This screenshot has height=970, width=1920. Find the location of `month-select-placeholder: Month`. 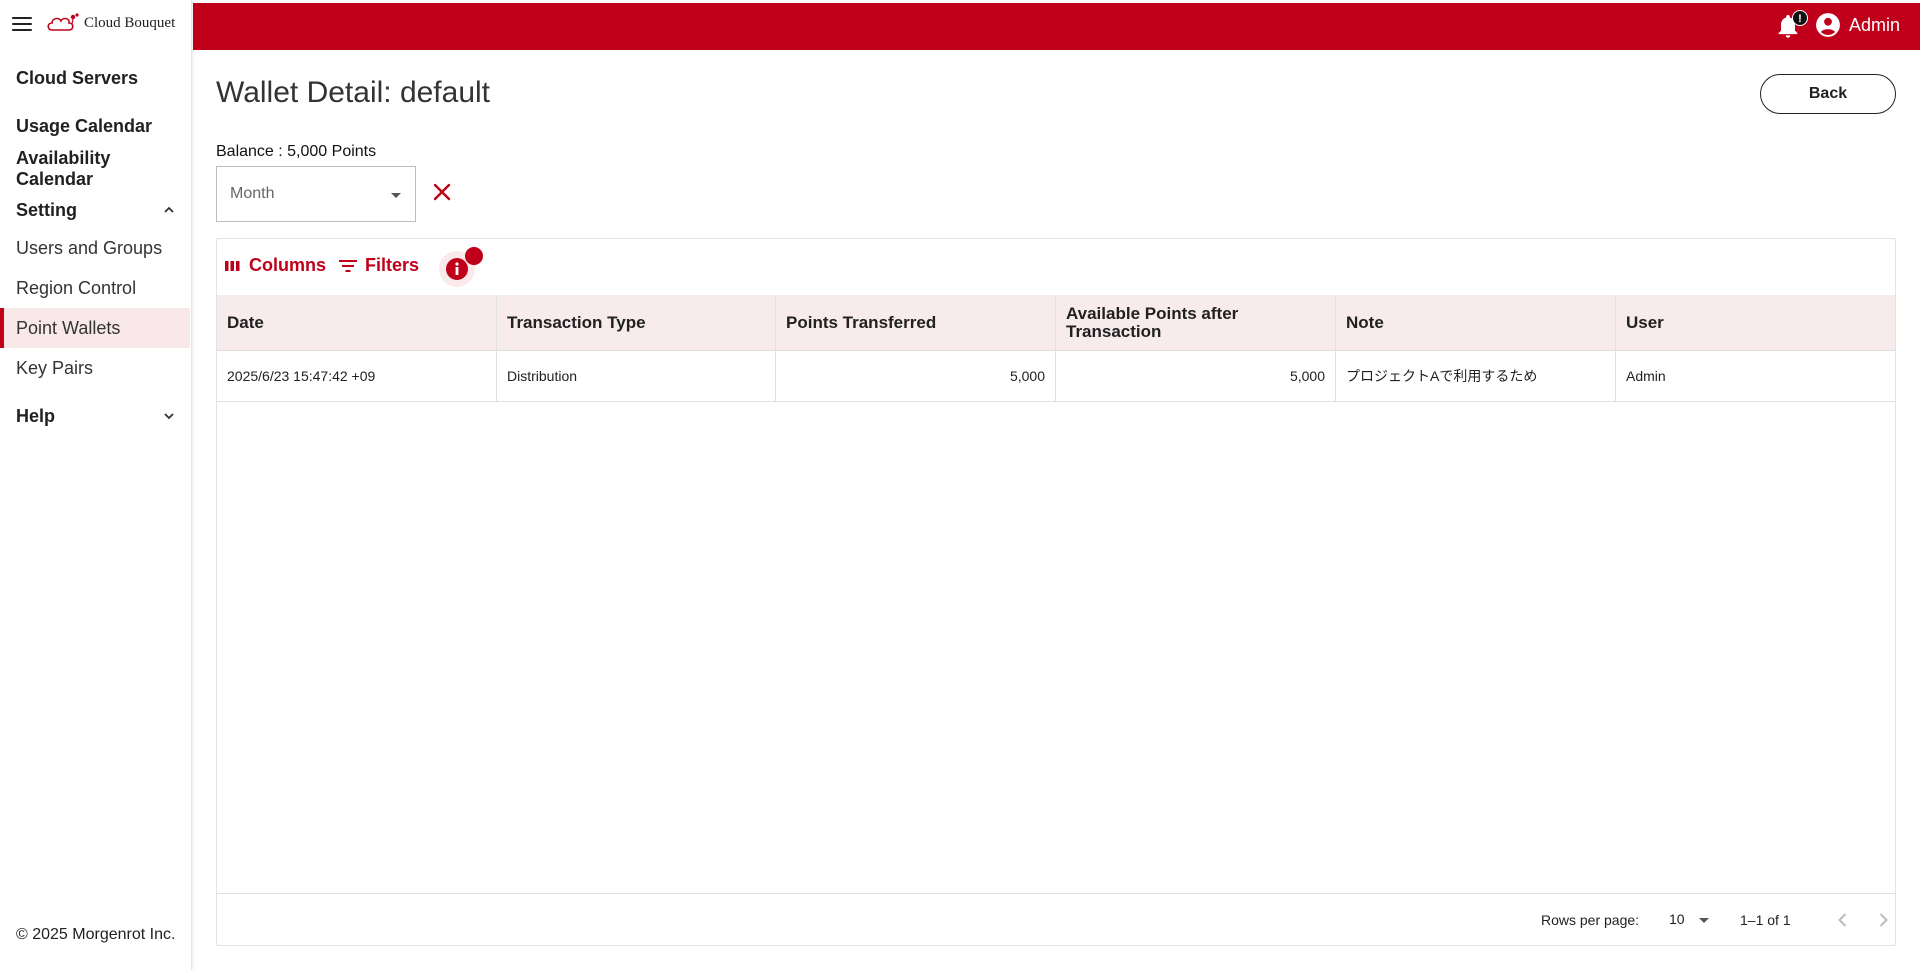

month-select-placeholder: Month is located at coordinates (252, 193).